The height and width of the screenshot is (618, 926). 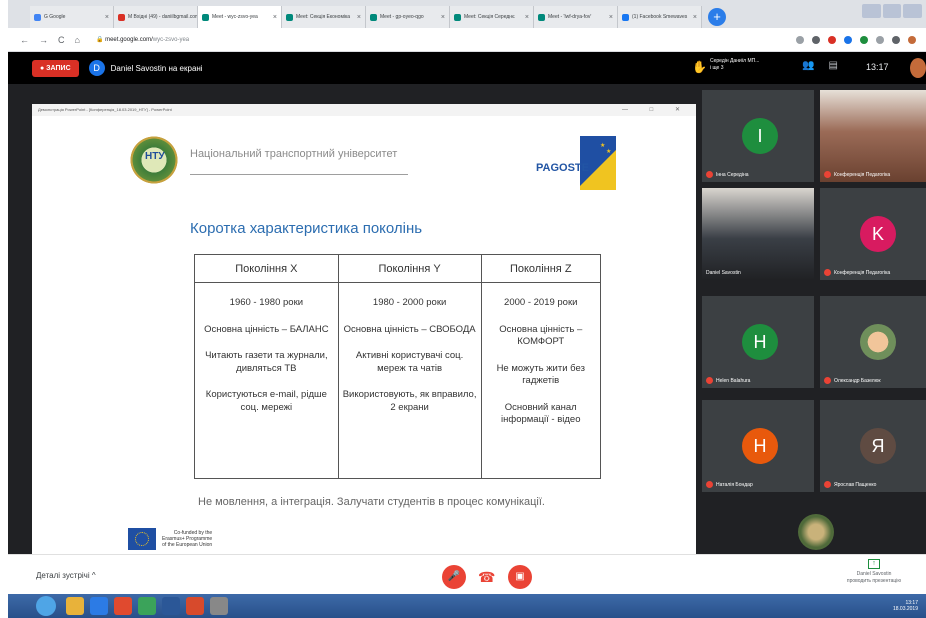 I want to click on window-controls, so click(x=892, y=11).